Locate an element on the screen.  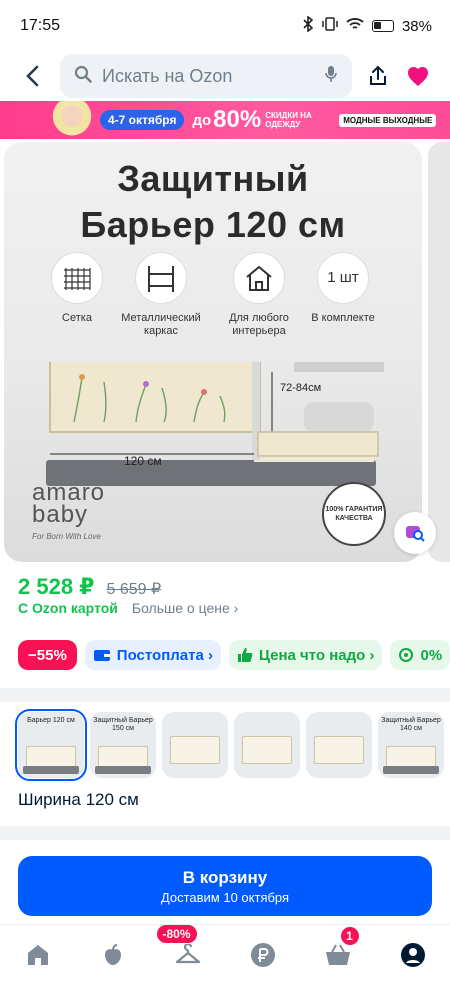
installment-chip: 0% is located at coordinates (420, 655).